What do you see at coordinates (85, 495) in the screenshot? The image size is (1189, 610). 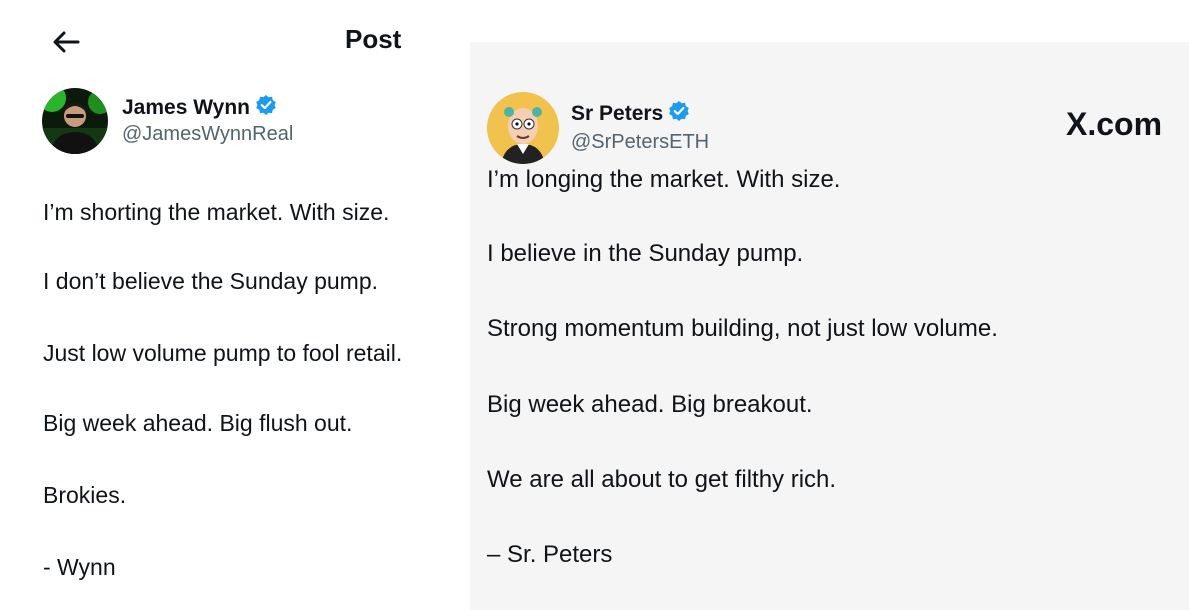 I see `post-text-line: Brokies.` at bounding box center [85, 495].